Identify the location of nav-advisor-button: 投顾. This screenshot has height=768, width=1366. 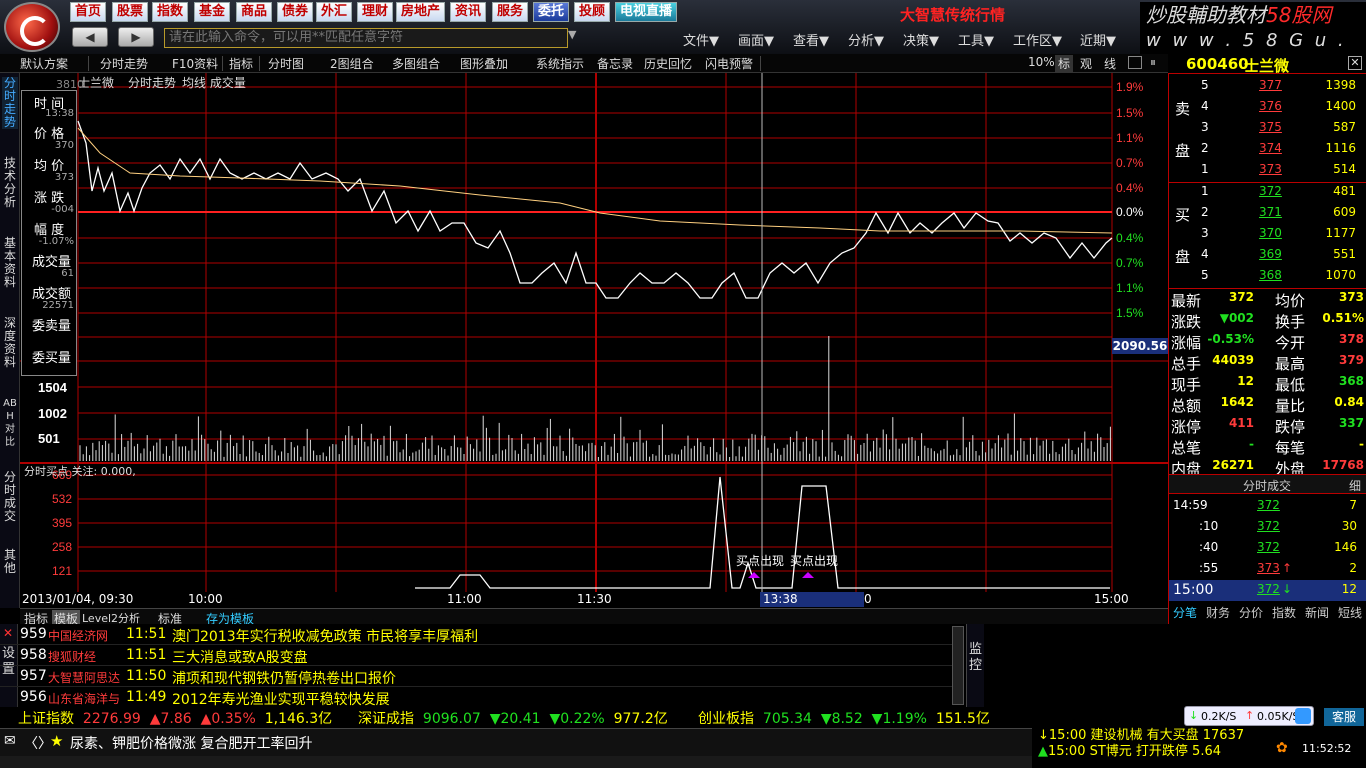
(592, 12).